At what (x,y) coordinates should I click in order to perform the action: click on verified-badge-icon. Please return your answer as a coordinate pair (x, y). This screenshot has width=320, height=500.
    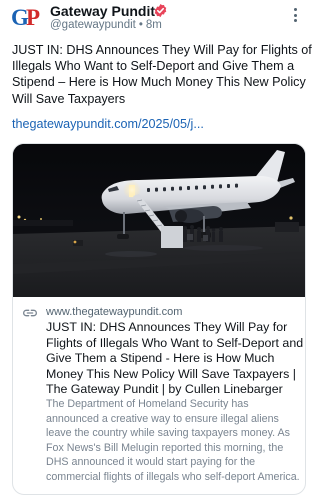
    Looking at the image, I should click on (160, 10).